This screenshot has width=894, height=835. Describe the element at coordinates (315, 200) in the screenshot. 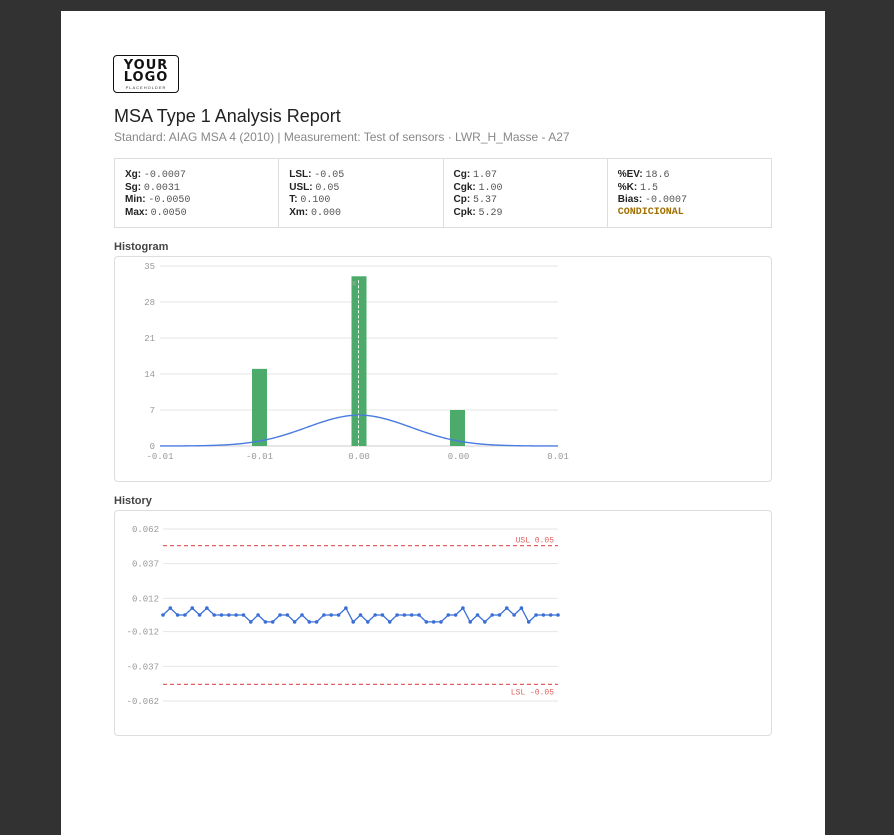

I see `stat-value: 0.100` at that location.